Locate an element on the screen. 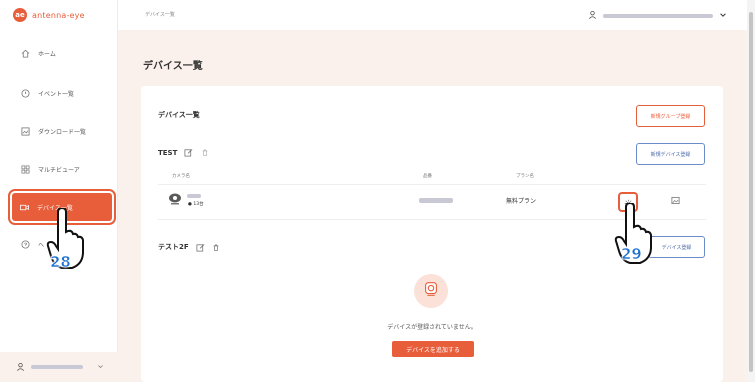 The height and width of the screenshot is (382, 755). empty-state-illustration is located at coordinates (431, 291).